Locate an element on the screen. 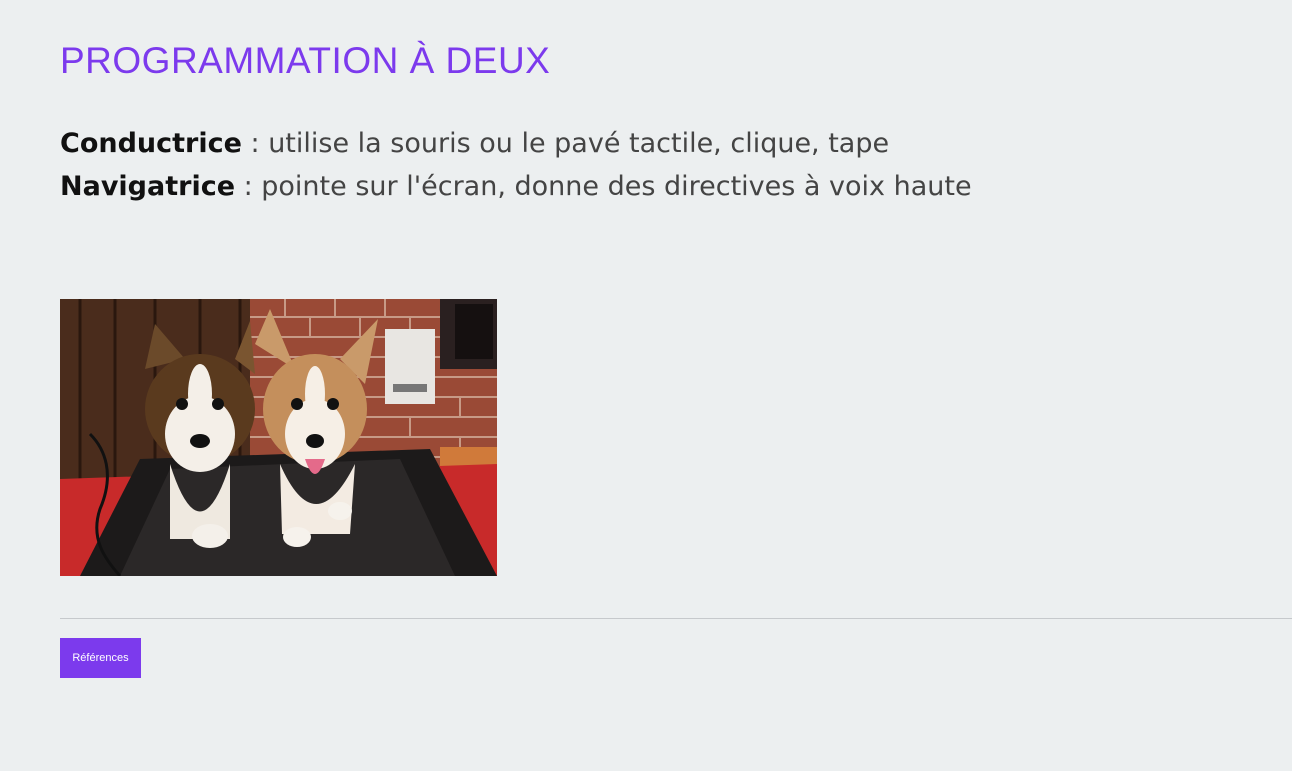 The image size is (1292, 771). slide-title: PROGRAMMATION À DEUX is located at coordinates (305, 60).